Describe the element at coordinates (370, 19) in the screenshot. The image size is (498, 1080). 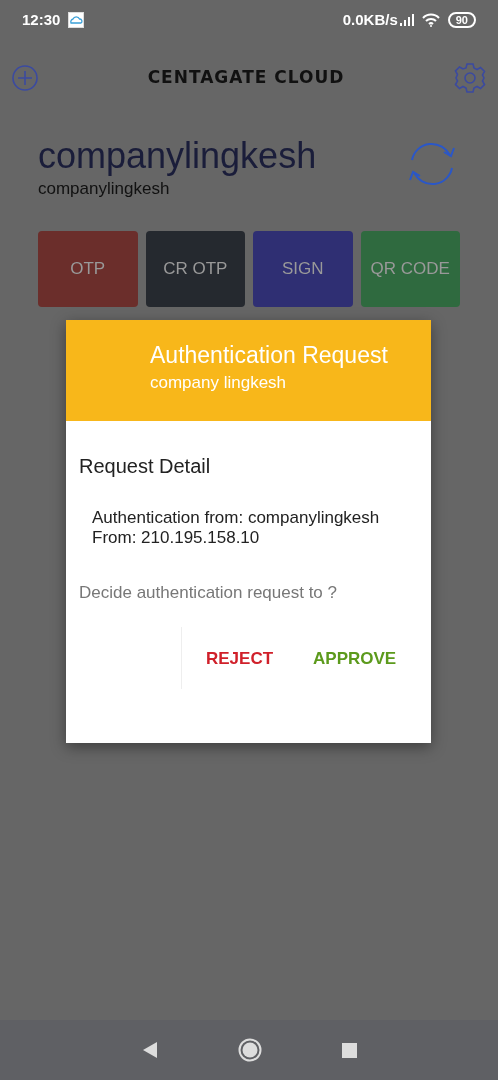
I see `network-speed: 0.0KB/s` at that location.